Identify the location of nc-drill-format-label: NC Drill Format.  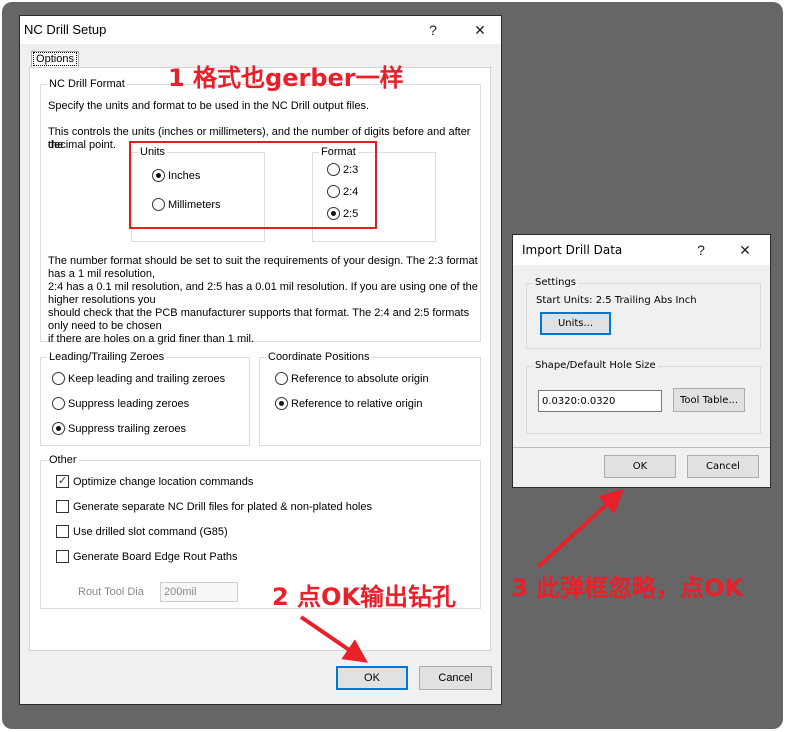
(87, 84).